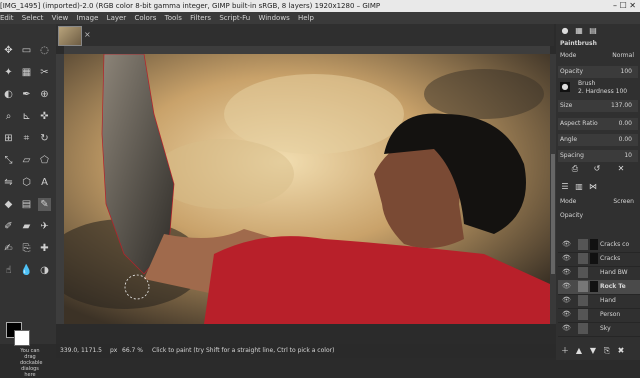 The image size is (640, 378). What do you see at coordinates (306, 18) in the screenshot?
I see `menu-help: Help` at bounding box center [306, 18].